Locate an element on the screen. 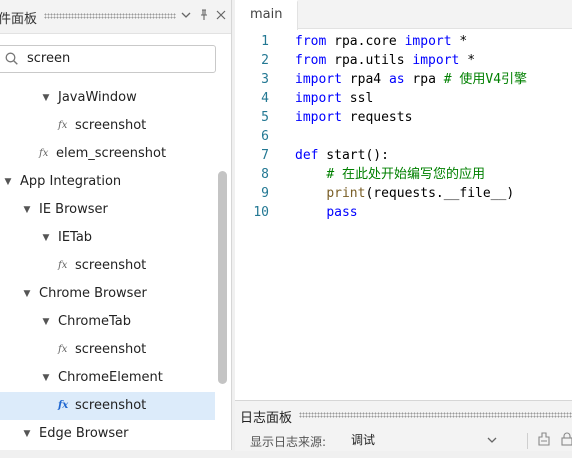 The width and height of the screenshot is (572, 458). tree-item-label: App Integration is located at coordinates (71, 181).